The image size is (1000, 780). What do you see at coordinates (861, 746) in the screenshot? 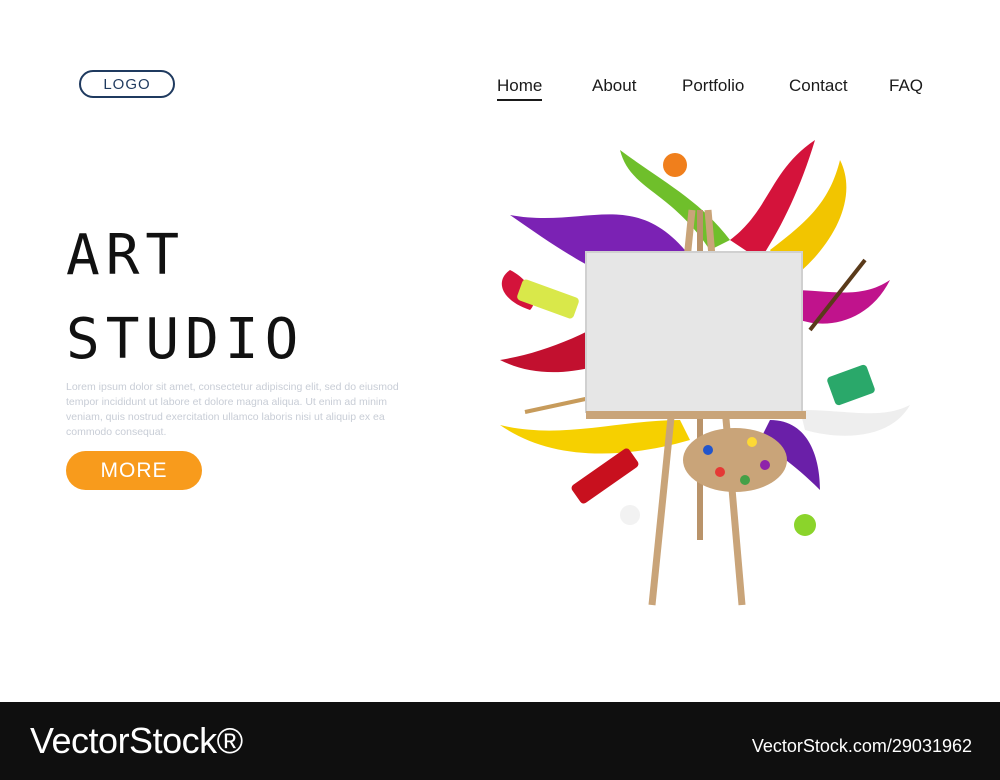
I see `watermark-url: VectorStock.com/29031962` at bounding box center [861, 746].